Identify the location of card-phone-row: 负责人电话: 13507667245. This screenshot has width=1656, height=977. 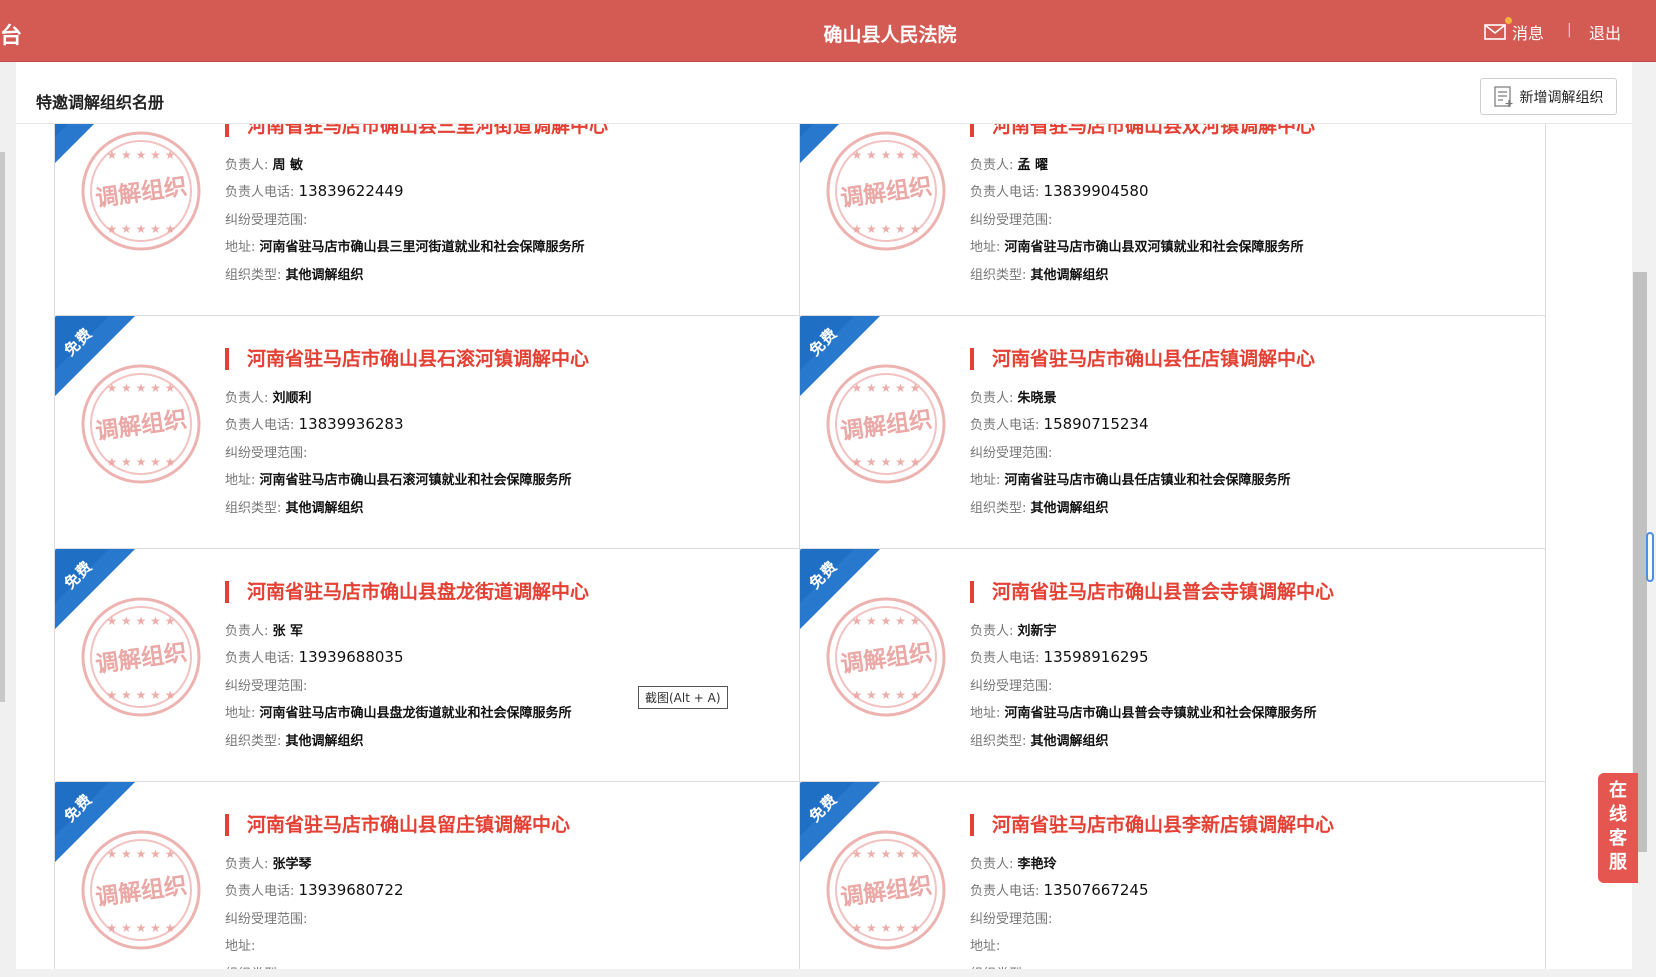
(1059, 889).